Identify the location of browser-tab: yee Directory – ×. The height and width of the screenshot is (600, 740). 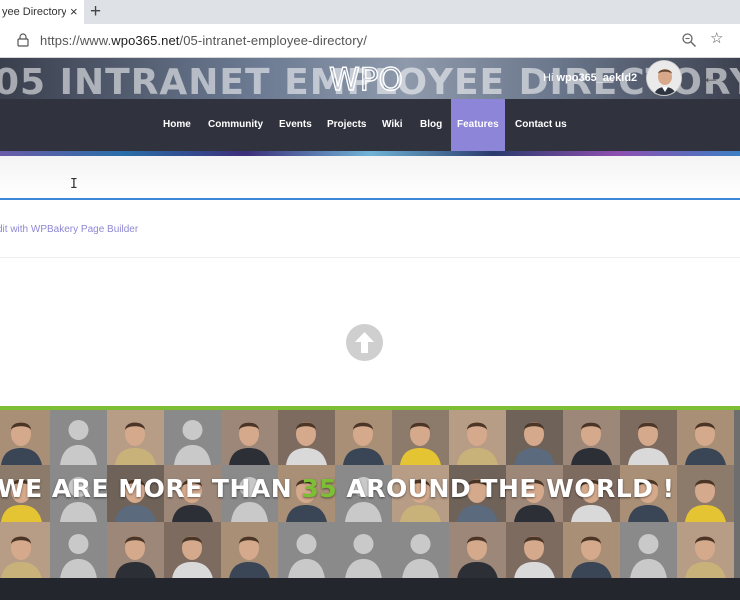
(42, 12).